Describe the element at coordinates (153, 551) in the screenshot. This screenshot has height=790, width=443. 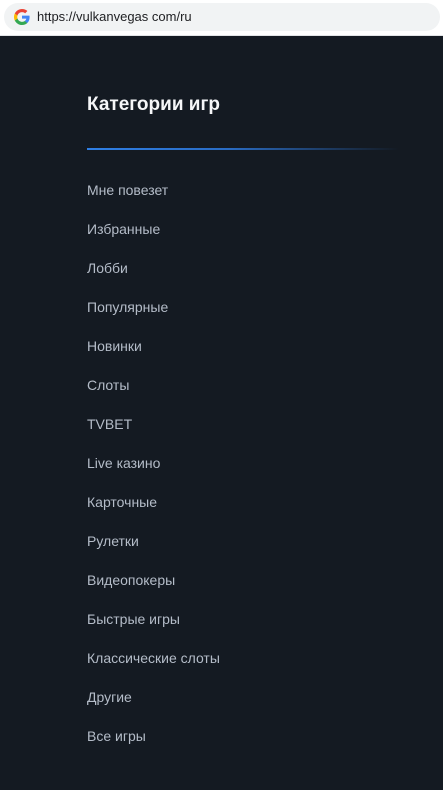
I see `category-link-roulette: Рулетки` at that location.